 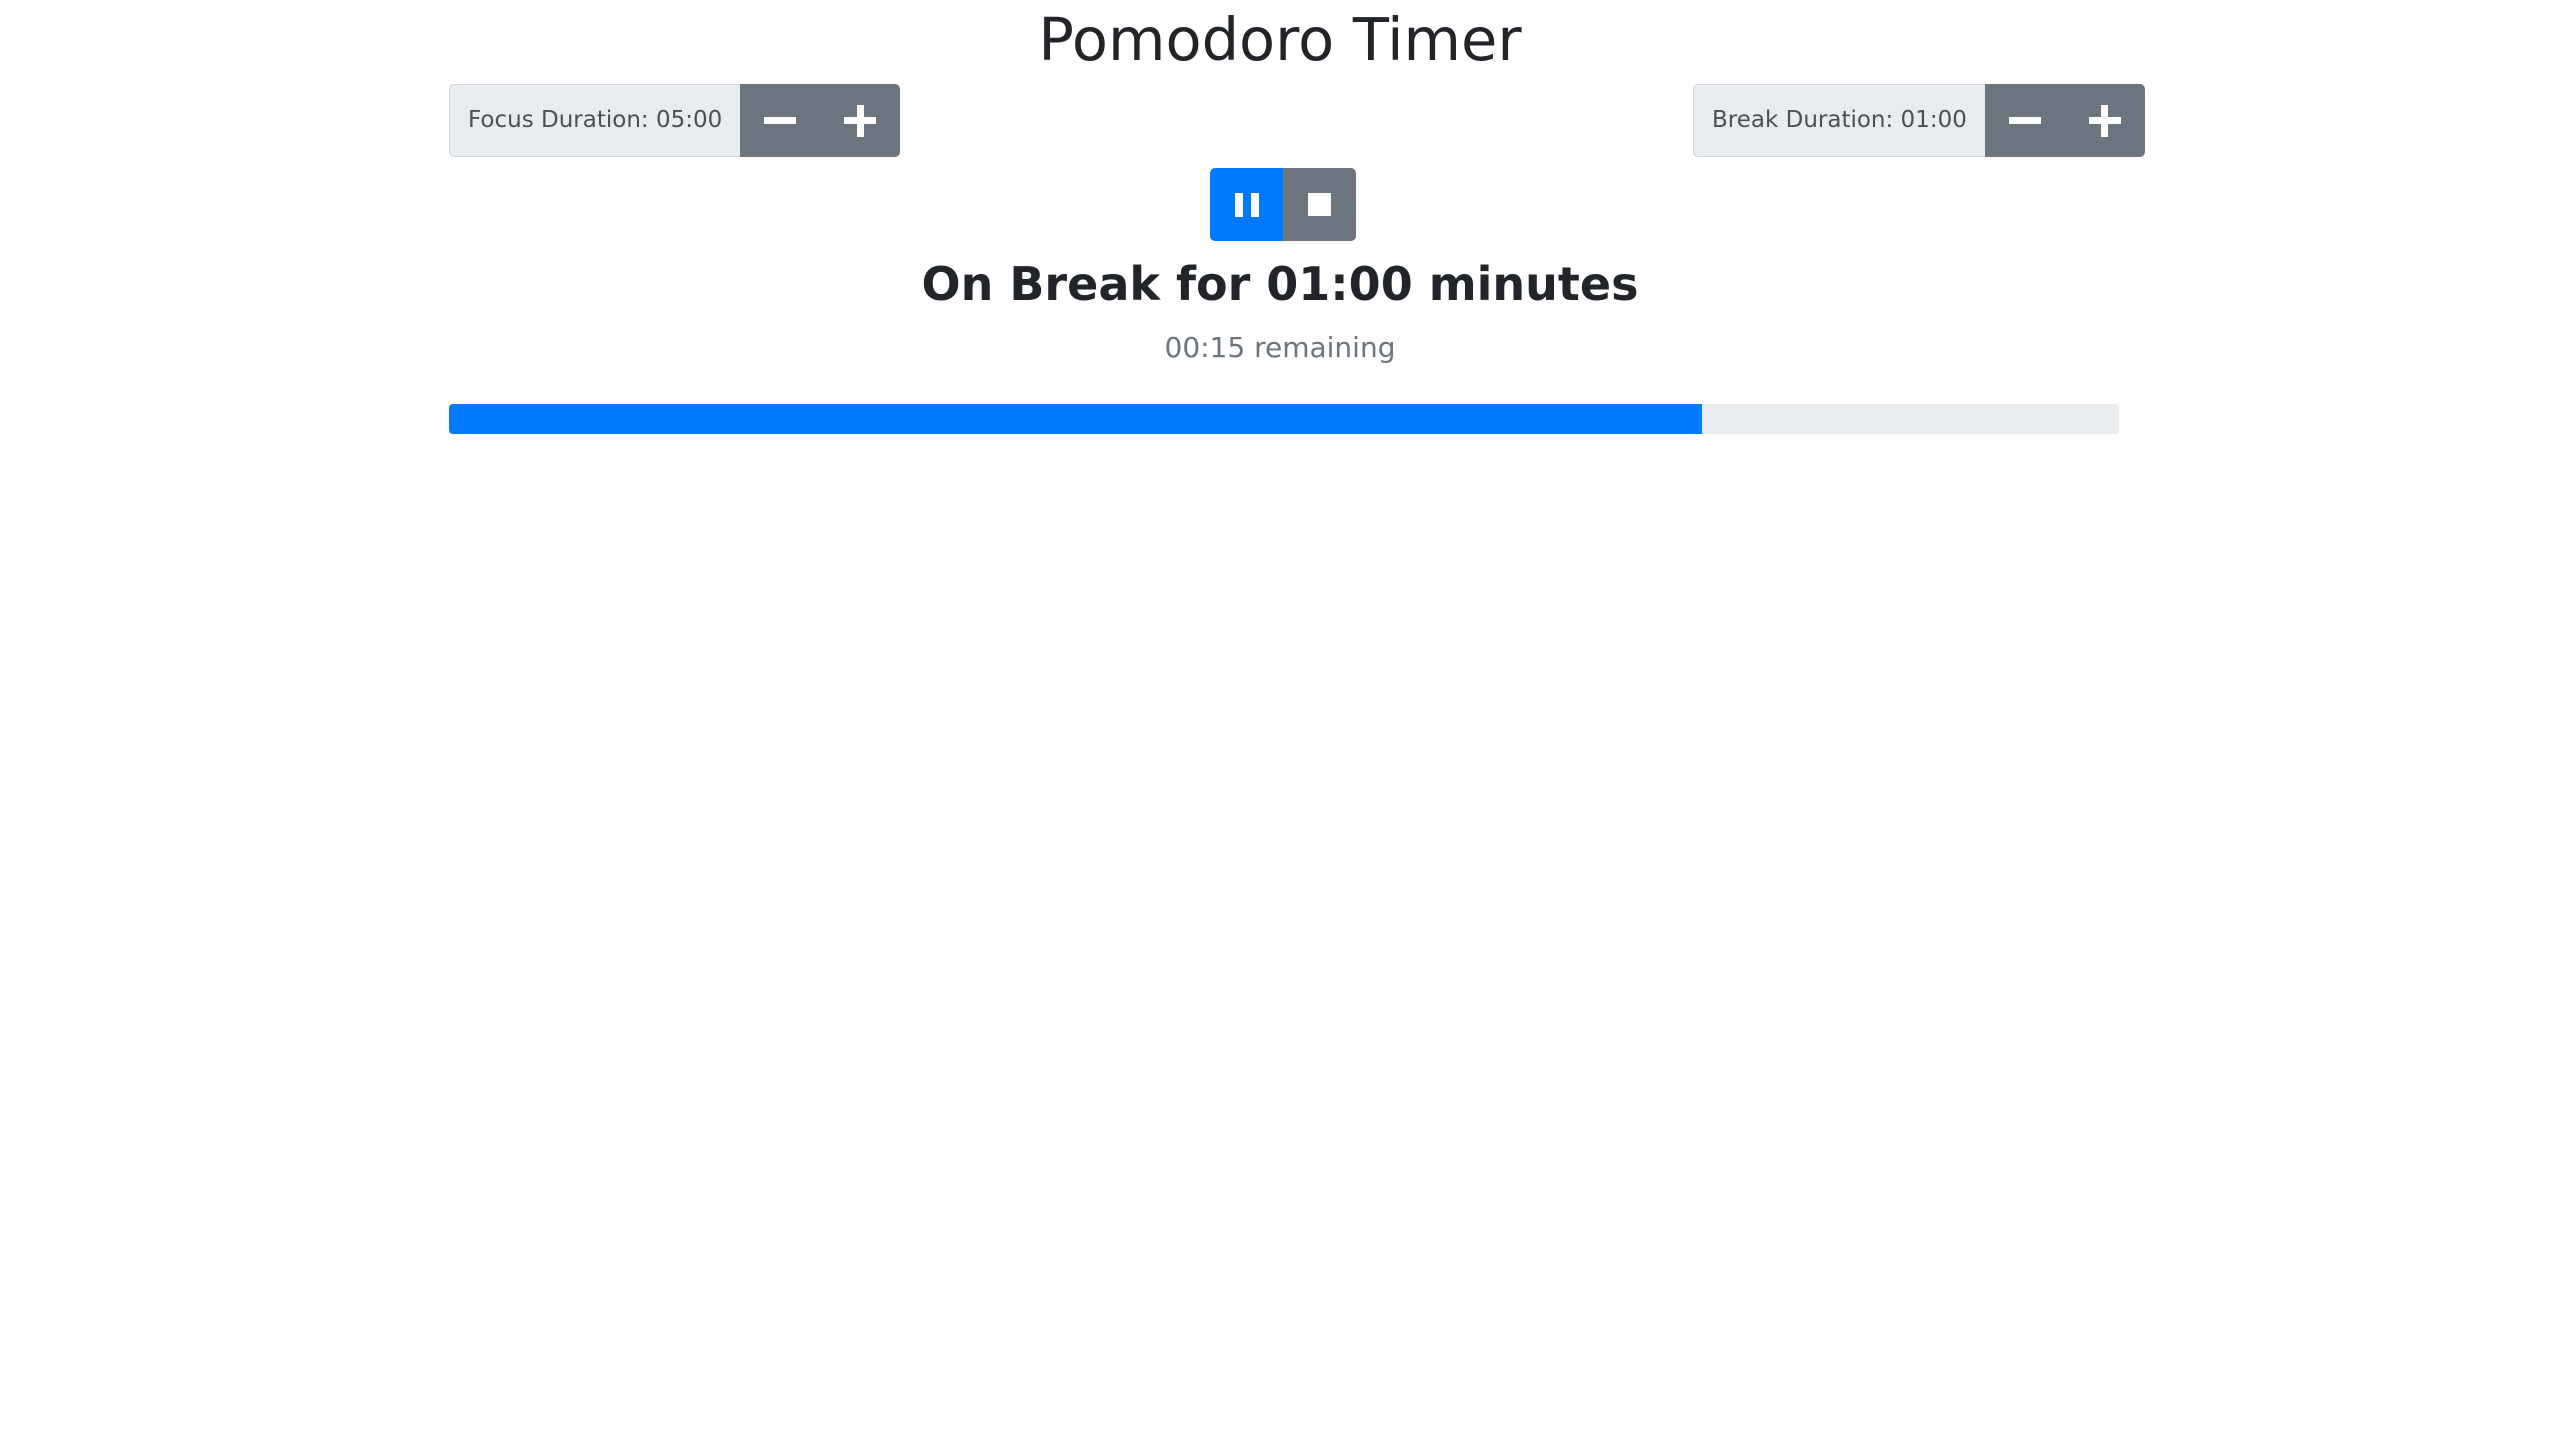 I want to click on break-increase-button, so click(x=2104, y=120).